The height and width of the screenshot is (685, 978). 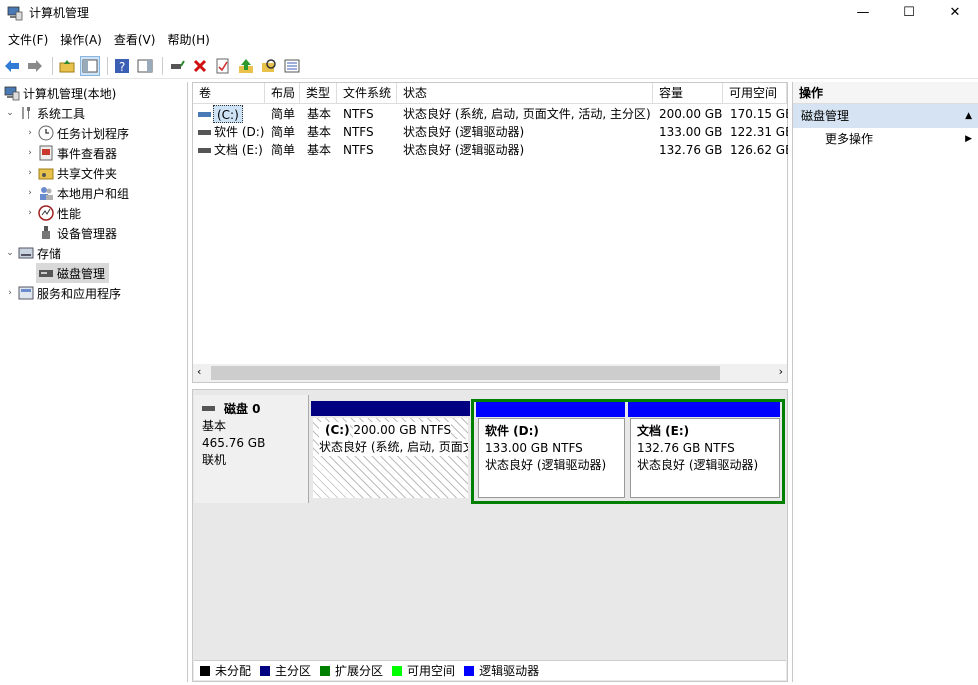 What do you see at coordinates (46, 153) in the screenshot?
I see `event-viewer-icon` at bounding box center [46, 153].